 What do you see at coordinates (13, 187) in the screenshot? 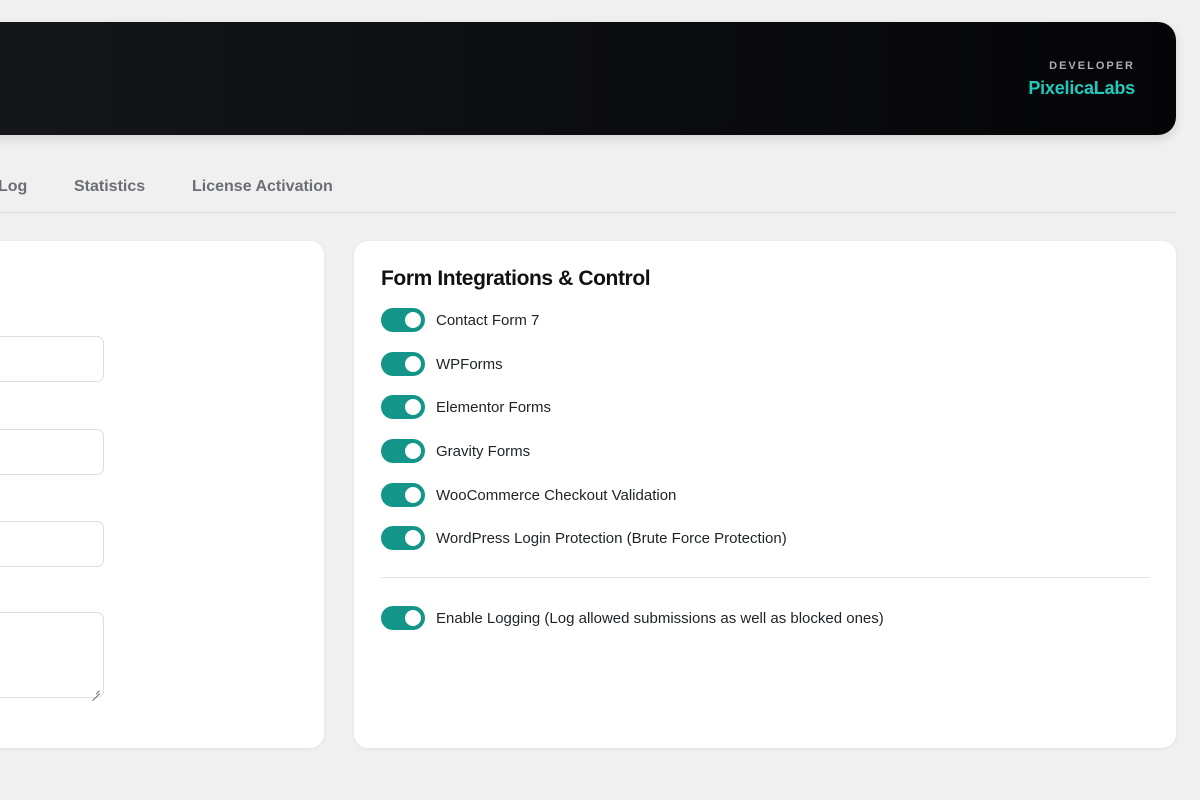
I see `tab-log: Log` at bounding box center [13, 187].